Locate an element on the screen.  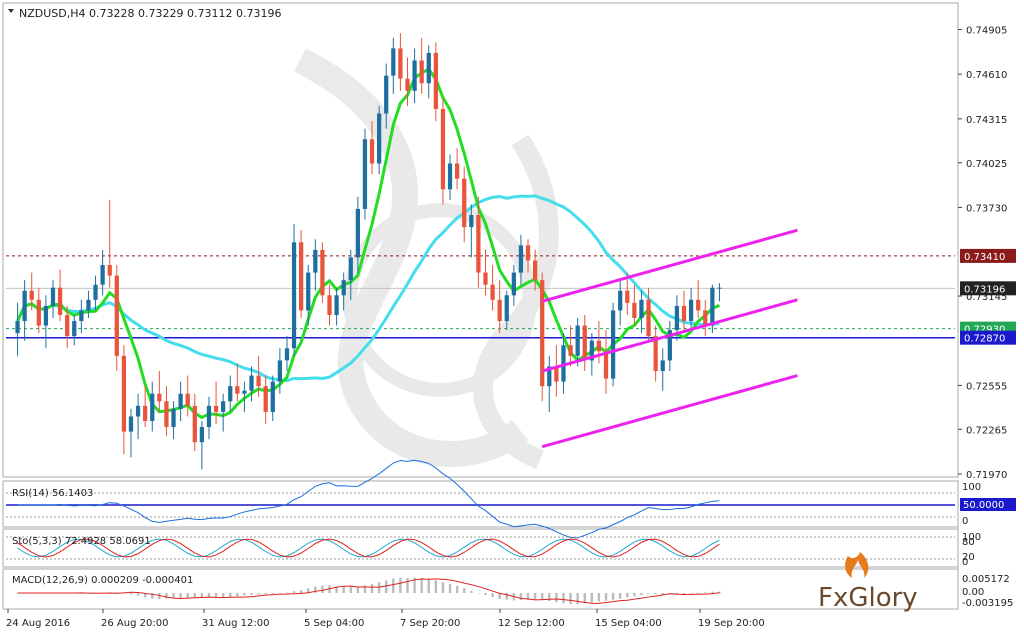
price-tick-label: 0.74315 is located at coordinates (986, 120).